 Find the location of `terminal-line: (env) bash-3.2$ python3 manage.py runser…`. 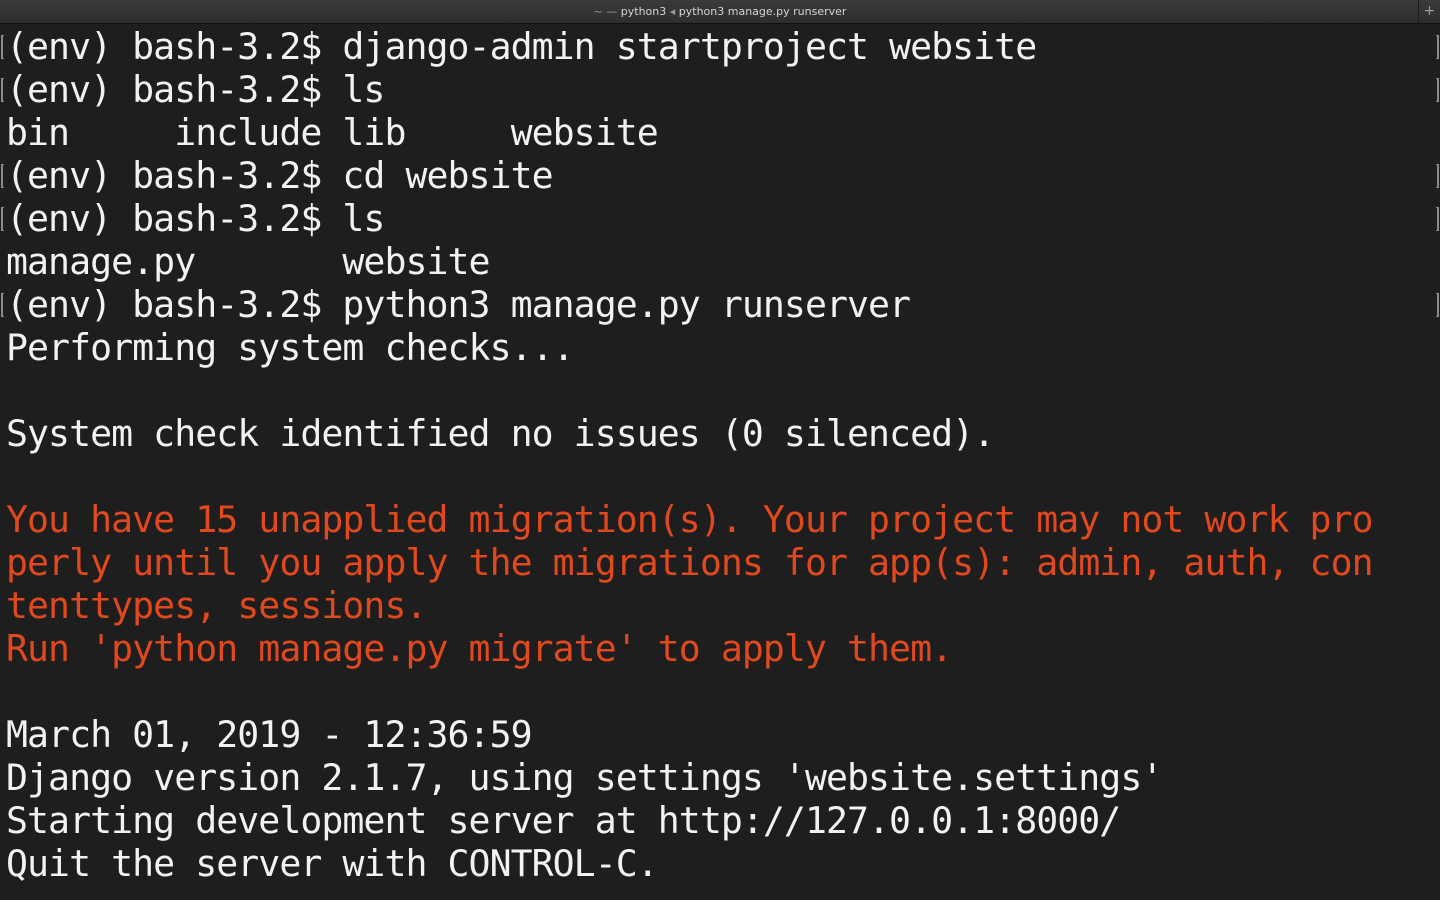

terminal-line: (env) bash-3.2$ python3 manage.py runser… is located at coordinates (458, 304).